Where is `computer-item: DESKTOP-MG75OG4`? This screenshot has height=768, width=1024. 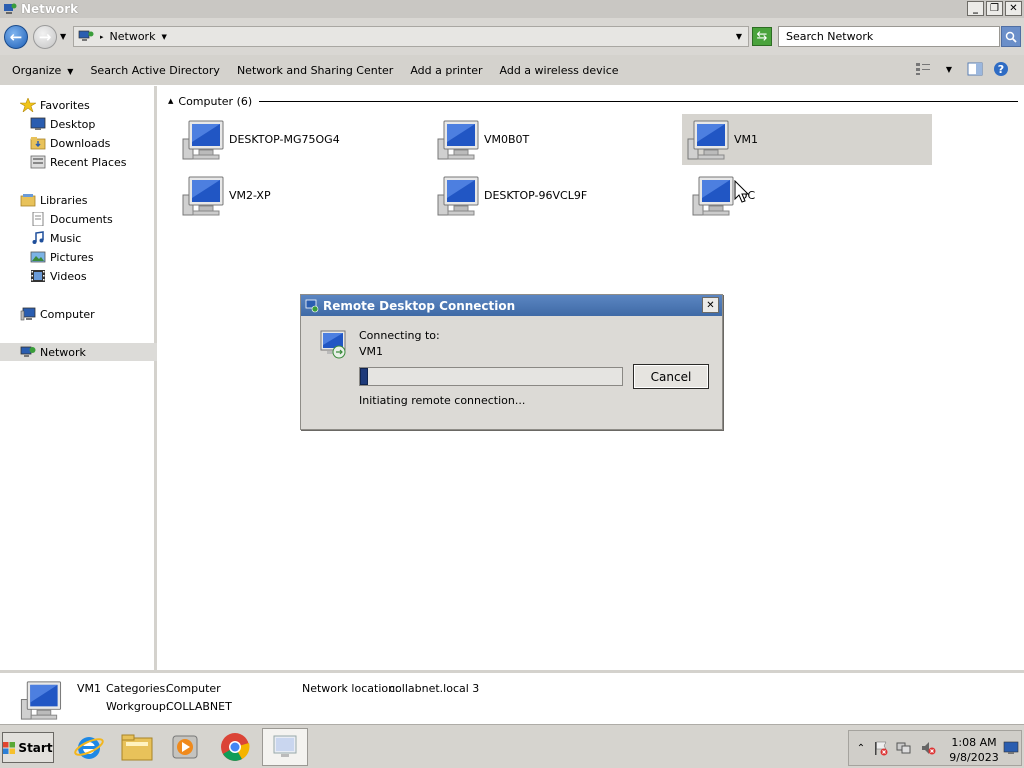
computer-item: DESKTOP-MG75OG4 is located at coordinates (285, 139).